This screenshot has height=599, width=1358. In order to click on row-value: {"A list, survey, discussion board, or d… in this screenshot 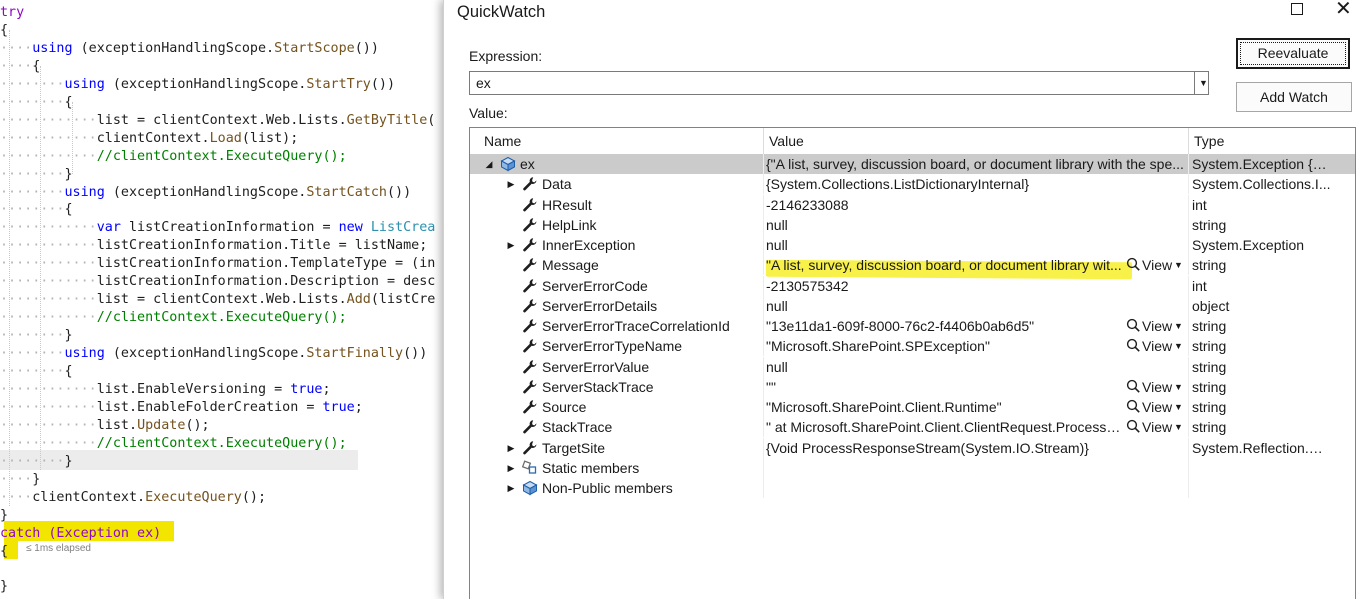, I will do `click(976, 164)`.